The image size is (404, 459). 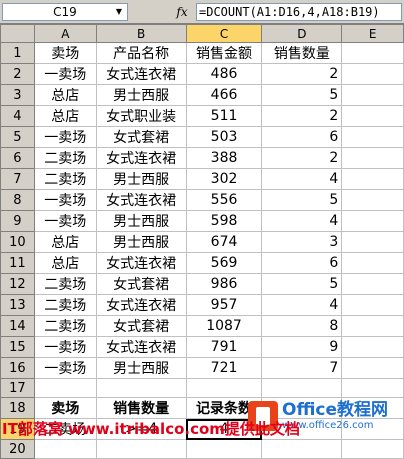 I want to click on cell-a12: 二卖场, so click(x=65, y=284).